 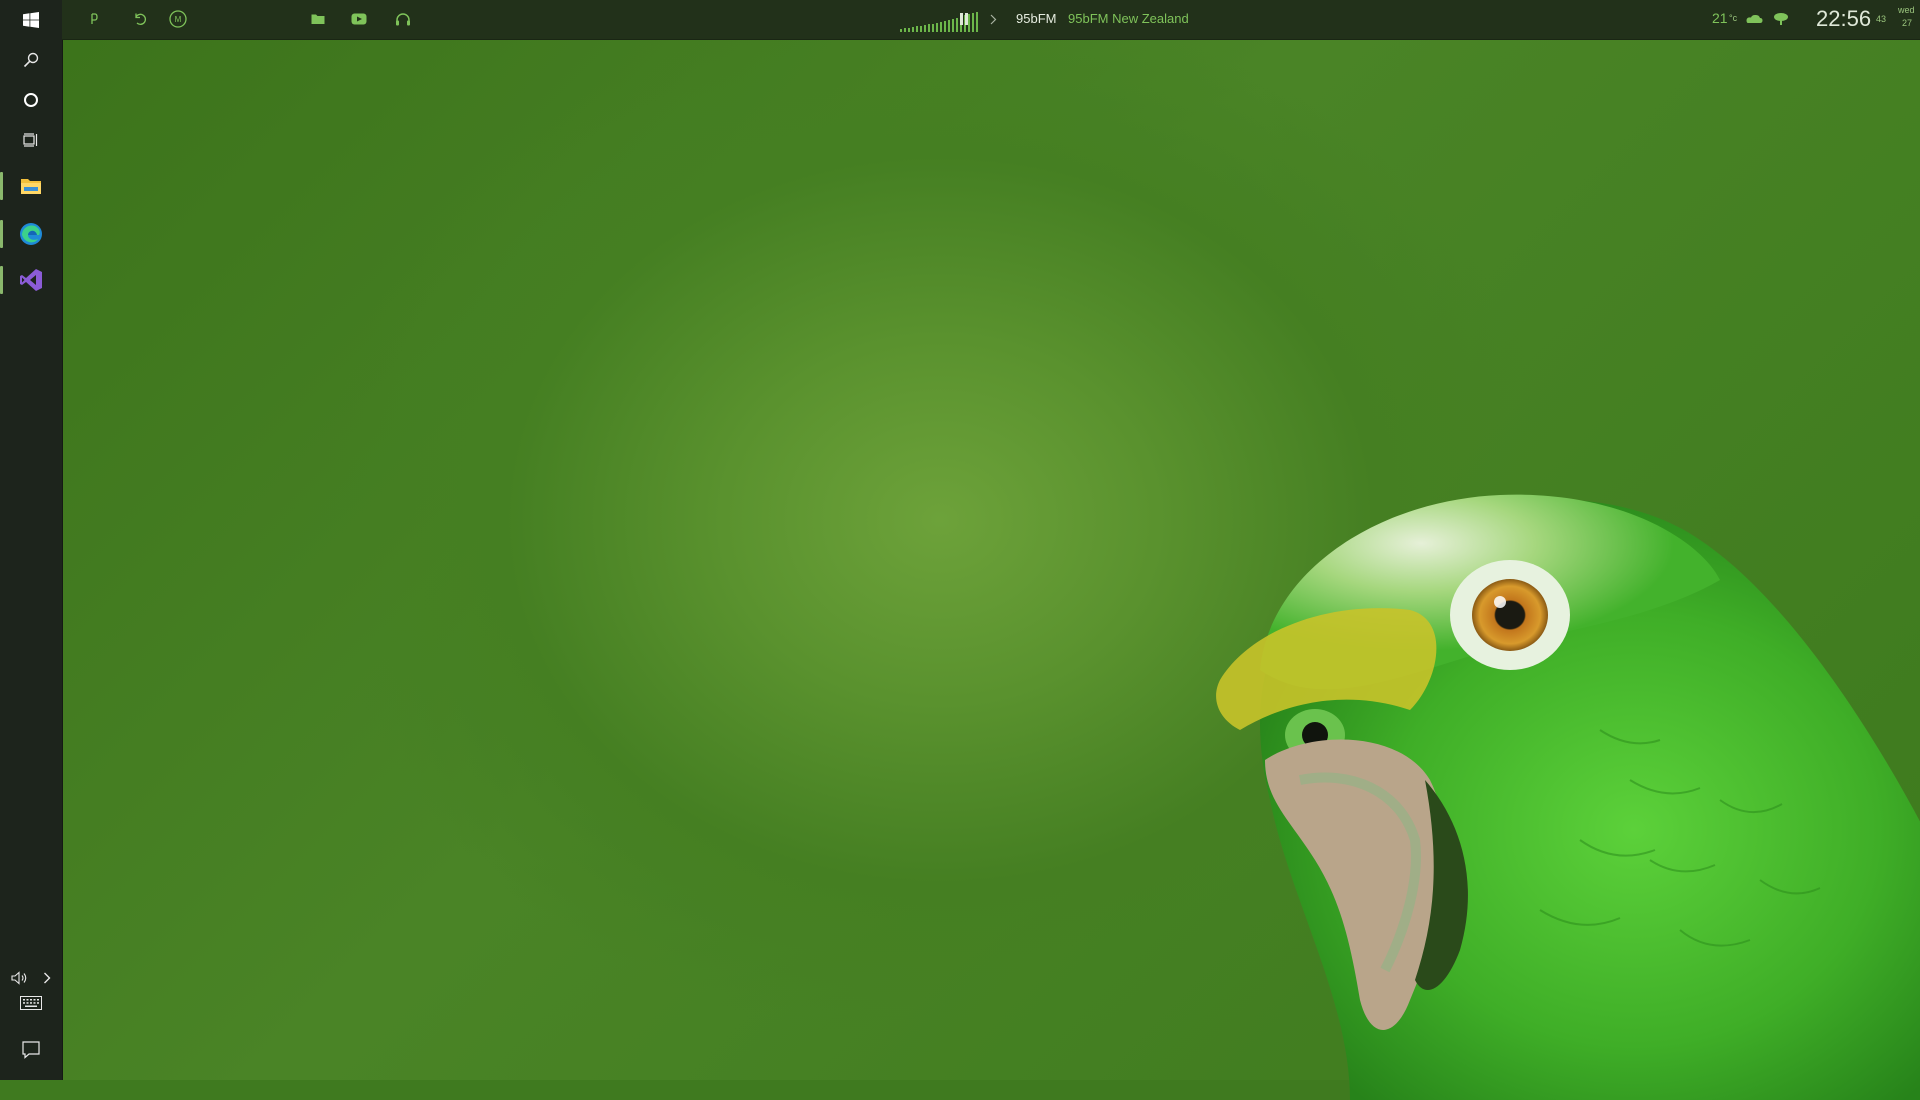 I want to click on clock-day: wed, so click(x=1906, y=10).